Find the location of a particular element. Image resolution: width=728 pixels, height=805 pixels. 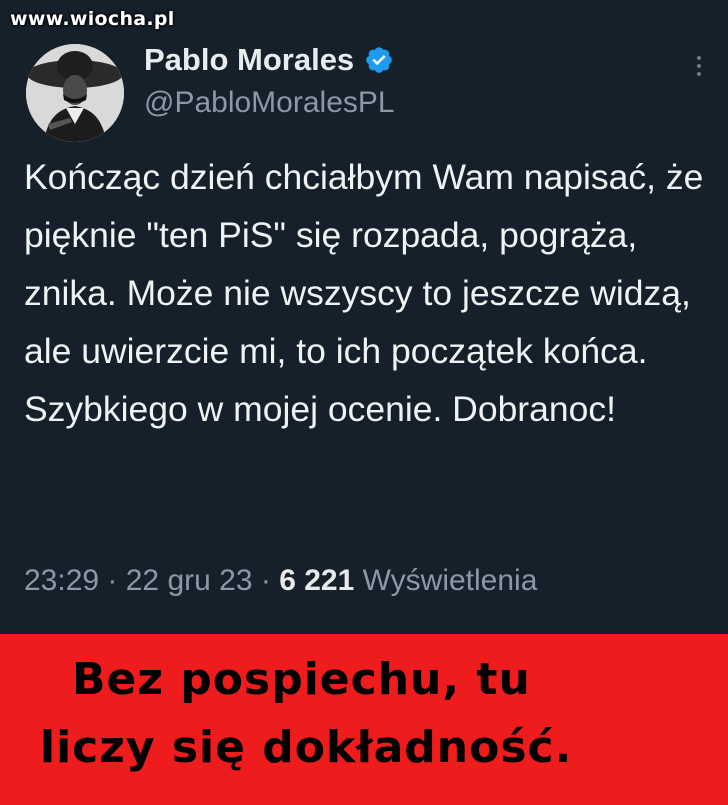

avatar-image is located at coordinates (75, 93).